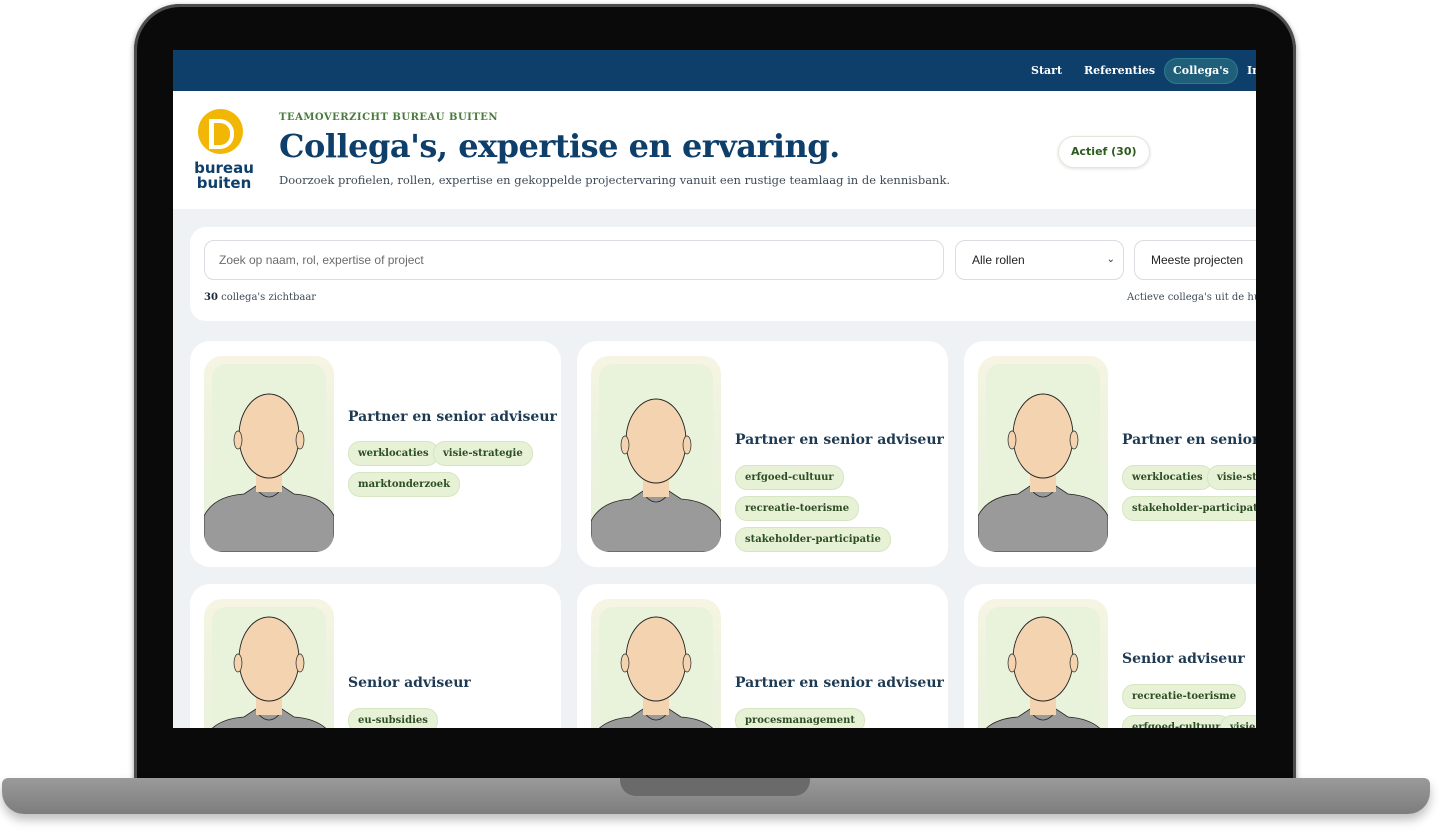 This screenshot has height=832, width=1440. Describe the element at coordinates (714, 70) in the screenshot. I see `top-navigation: Start Referenties Collega's In` at that location.